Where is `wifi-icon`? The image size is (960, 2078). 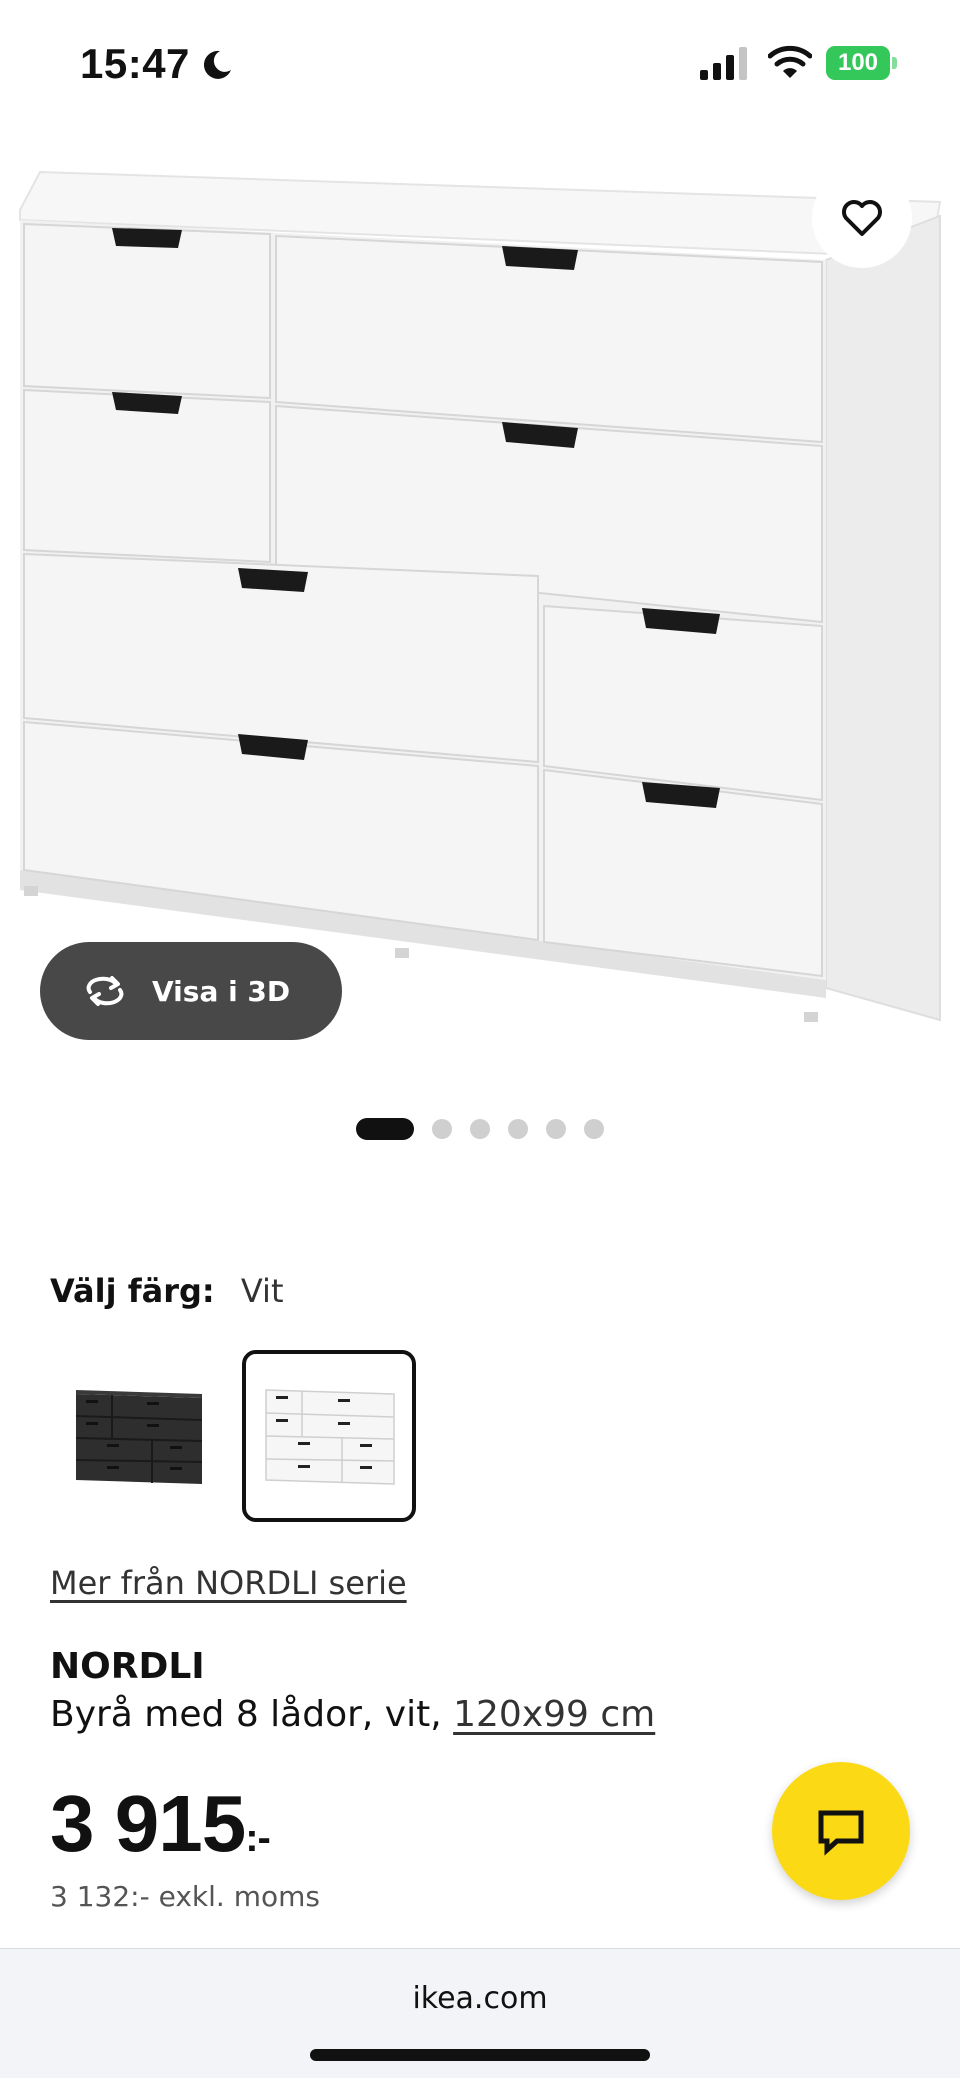
wifi-icon is located at coordinates (790, 61).